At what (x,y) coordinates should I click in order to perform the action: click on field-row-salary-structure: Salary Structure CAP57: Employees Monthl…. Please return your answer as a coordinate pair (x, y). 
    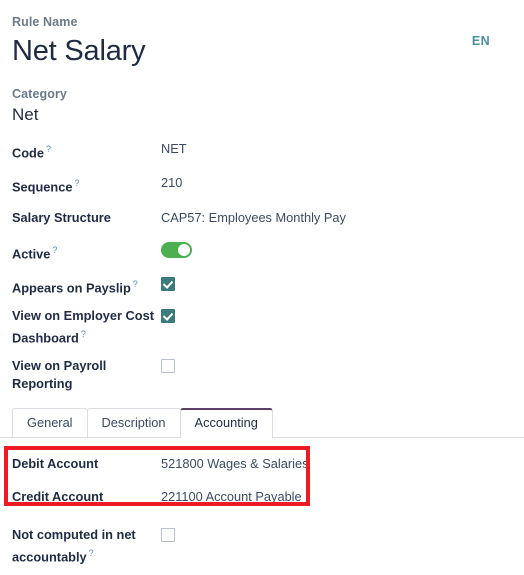
    Looking at the image, I should click on (262, 219).